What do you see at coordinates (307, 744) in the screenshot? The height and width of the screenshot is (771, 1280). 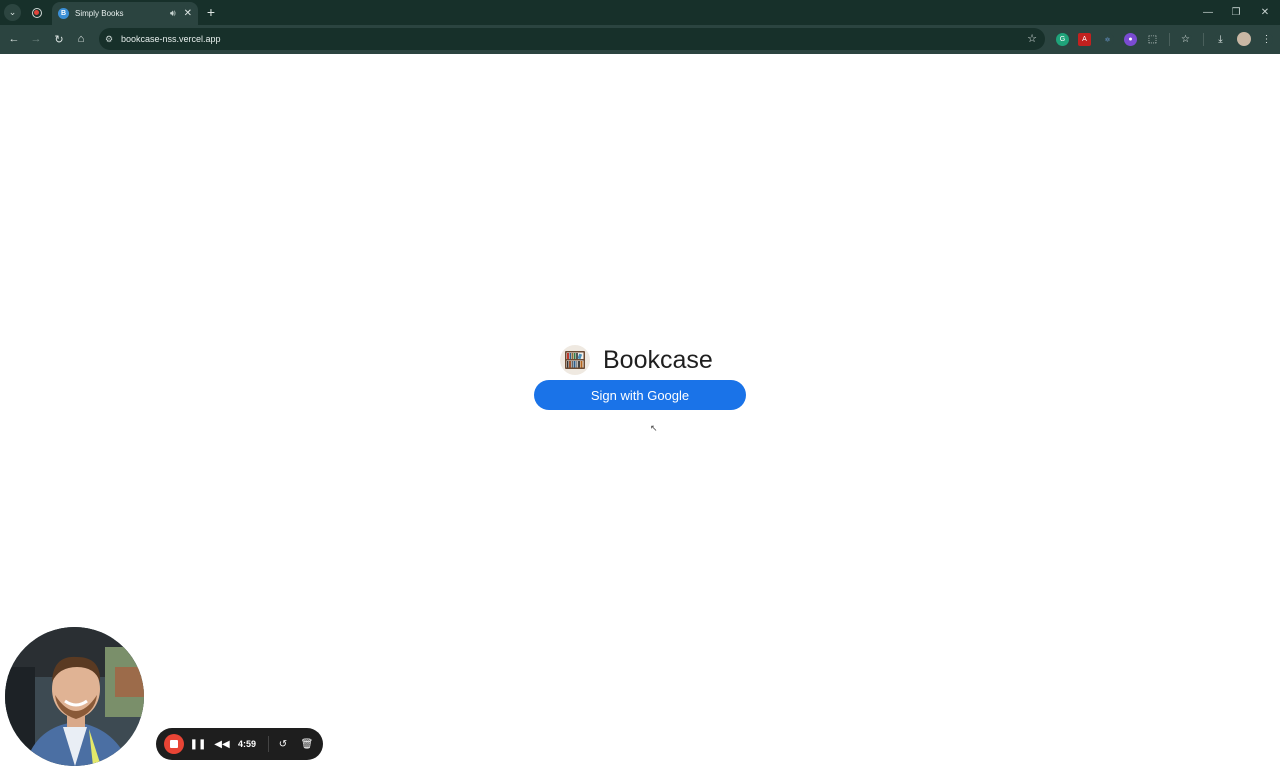 I see `trash-icon: 🗑︎` at bounding box center [307, 744].